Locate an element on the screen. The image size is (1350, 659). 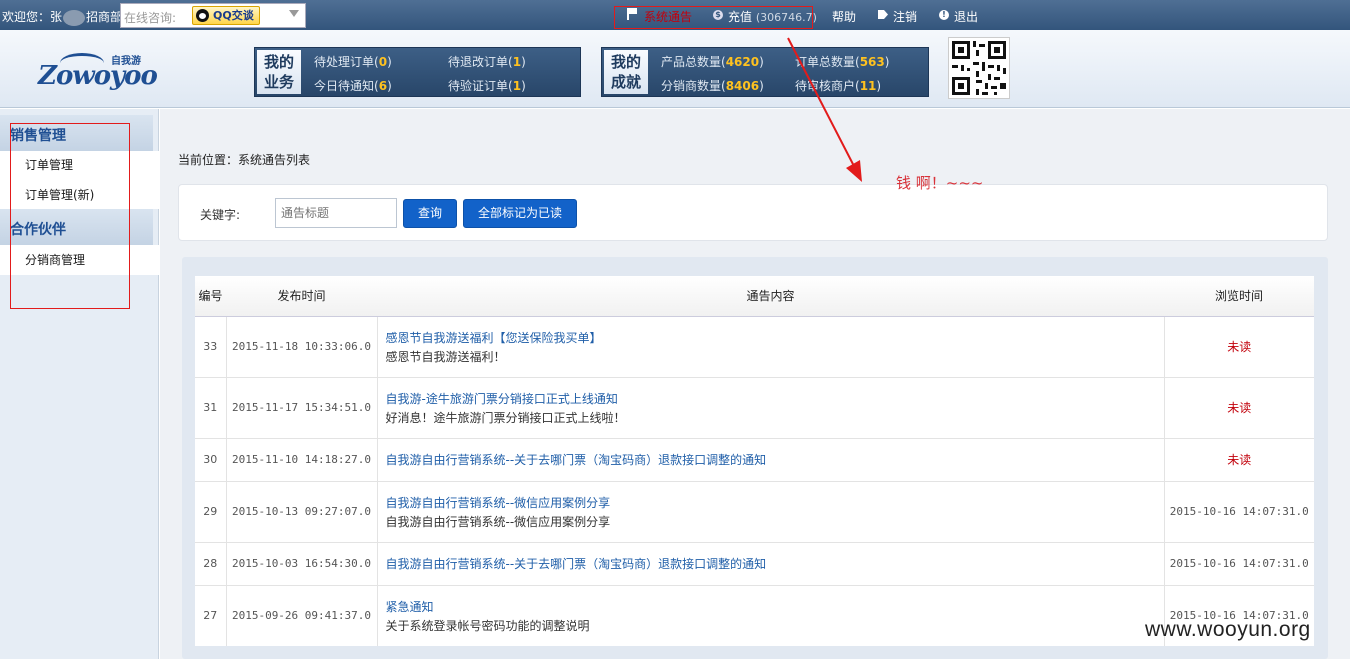
annotation-arrow is located at coordinates (824, 109).